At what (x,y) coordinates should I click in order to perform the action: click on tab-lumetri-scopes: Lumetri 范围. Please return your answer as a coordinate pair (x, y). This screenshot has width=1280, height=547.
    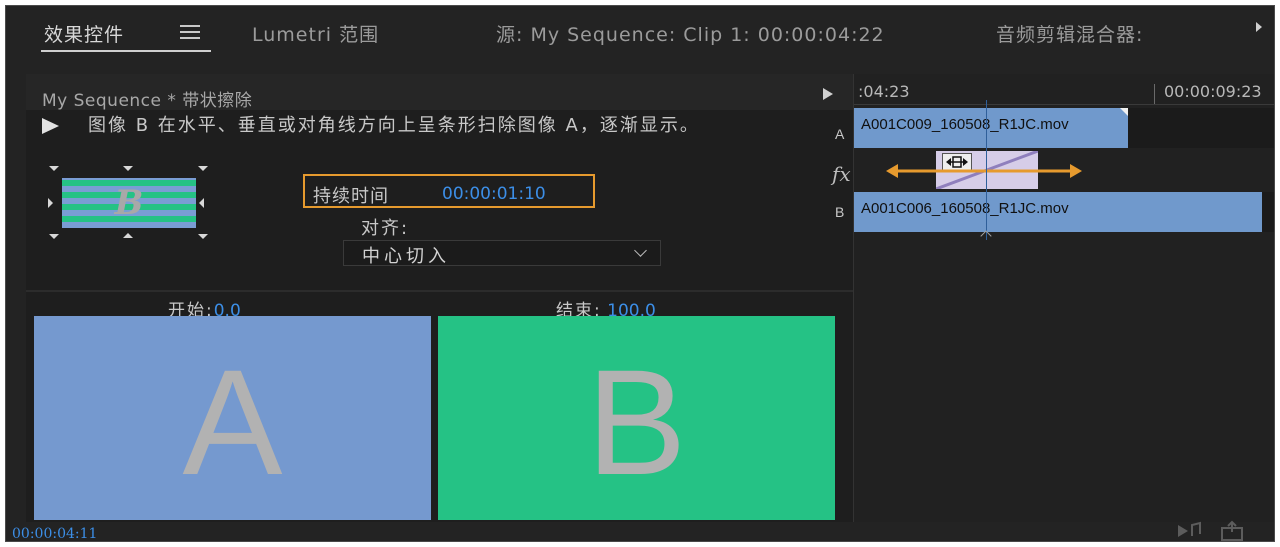
    Looking at the image, I should click on (315, 33).